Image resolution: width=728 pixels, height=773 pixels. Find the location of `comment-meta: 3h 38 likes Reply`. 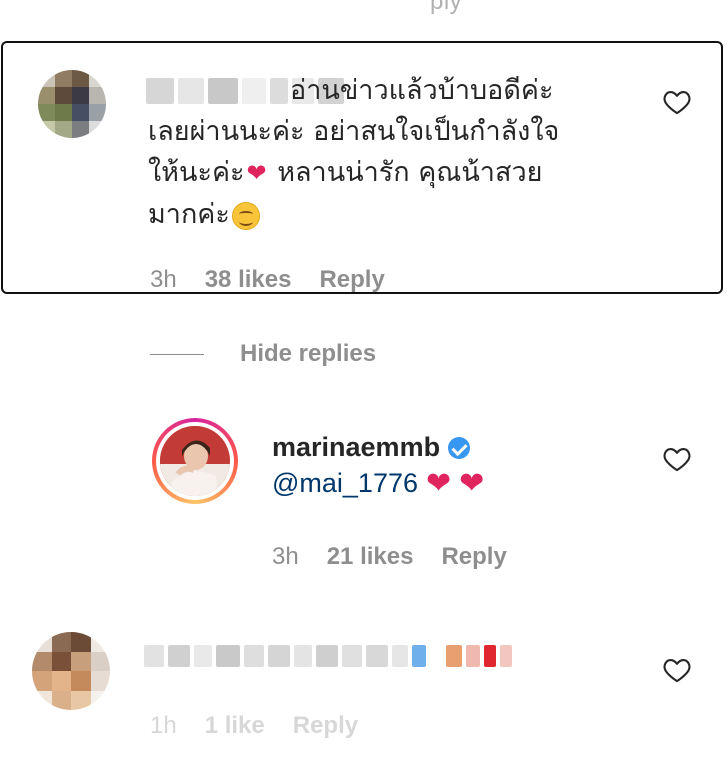

comment-meta: 3h 38 likes Reply is located at coordinates (267, 280).